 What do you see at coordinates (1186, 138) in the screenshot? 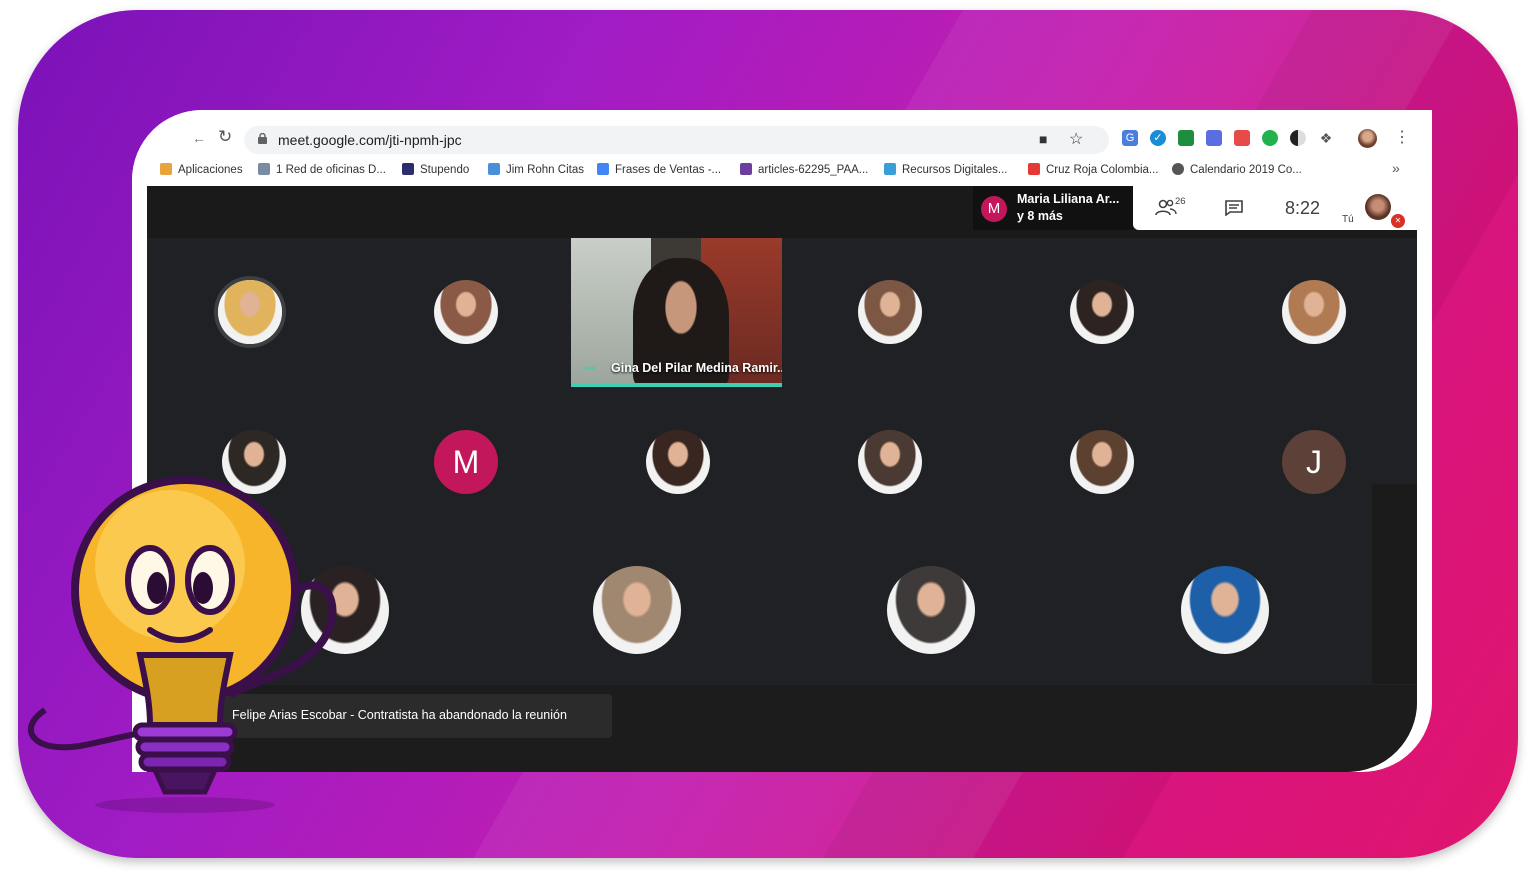
I see `sheets-extension-icon` at bounding box center [1186, 138].